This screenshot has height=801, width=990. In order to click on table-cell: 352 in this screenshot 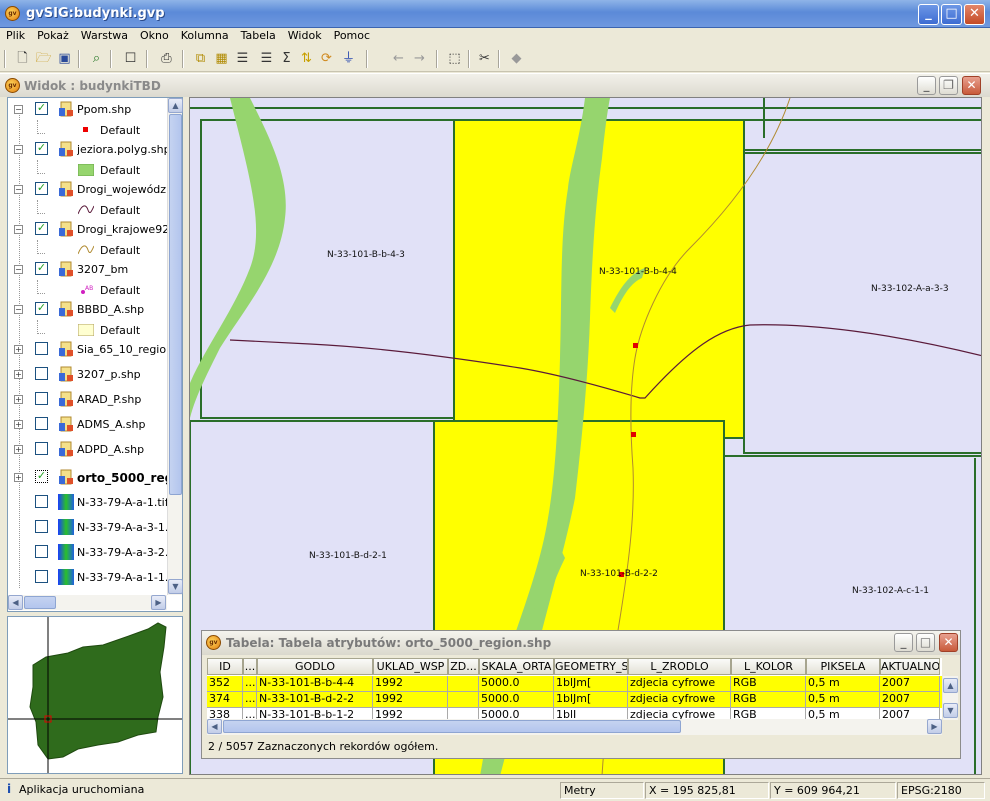, I will do `click(225, 684)`.